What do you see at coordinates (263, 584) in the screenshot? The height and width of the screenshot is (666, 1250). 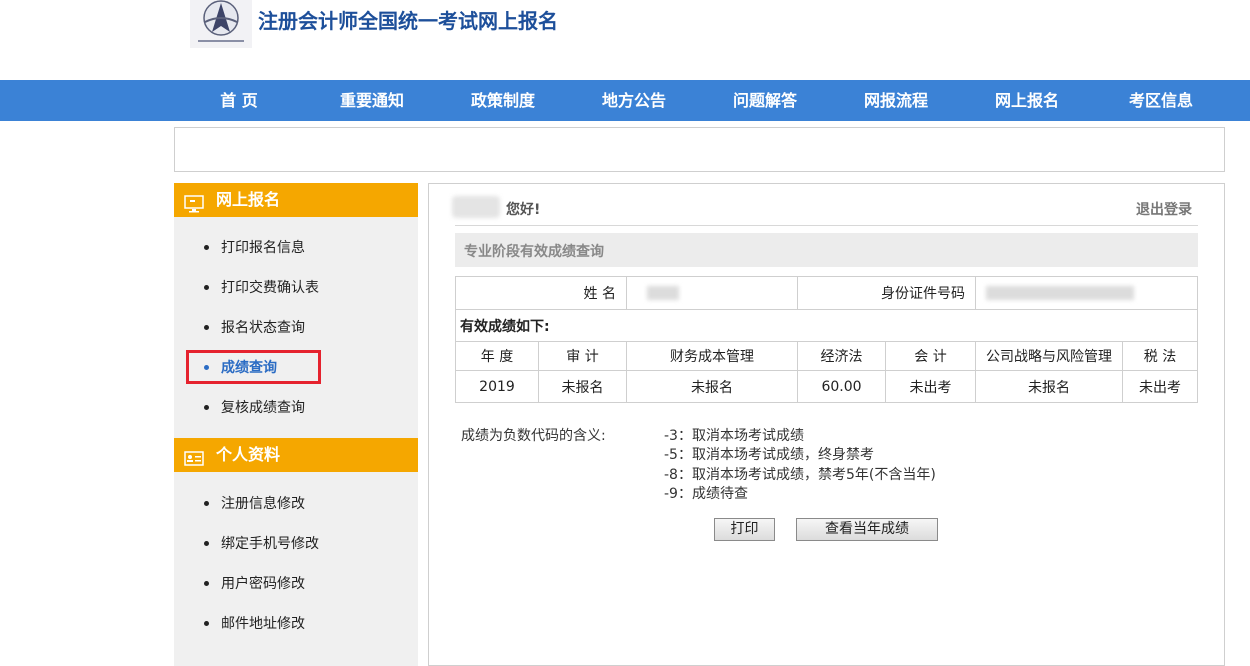 I see `sidebar-item-label: 用户密码修改` at bounding box center [263, 584].